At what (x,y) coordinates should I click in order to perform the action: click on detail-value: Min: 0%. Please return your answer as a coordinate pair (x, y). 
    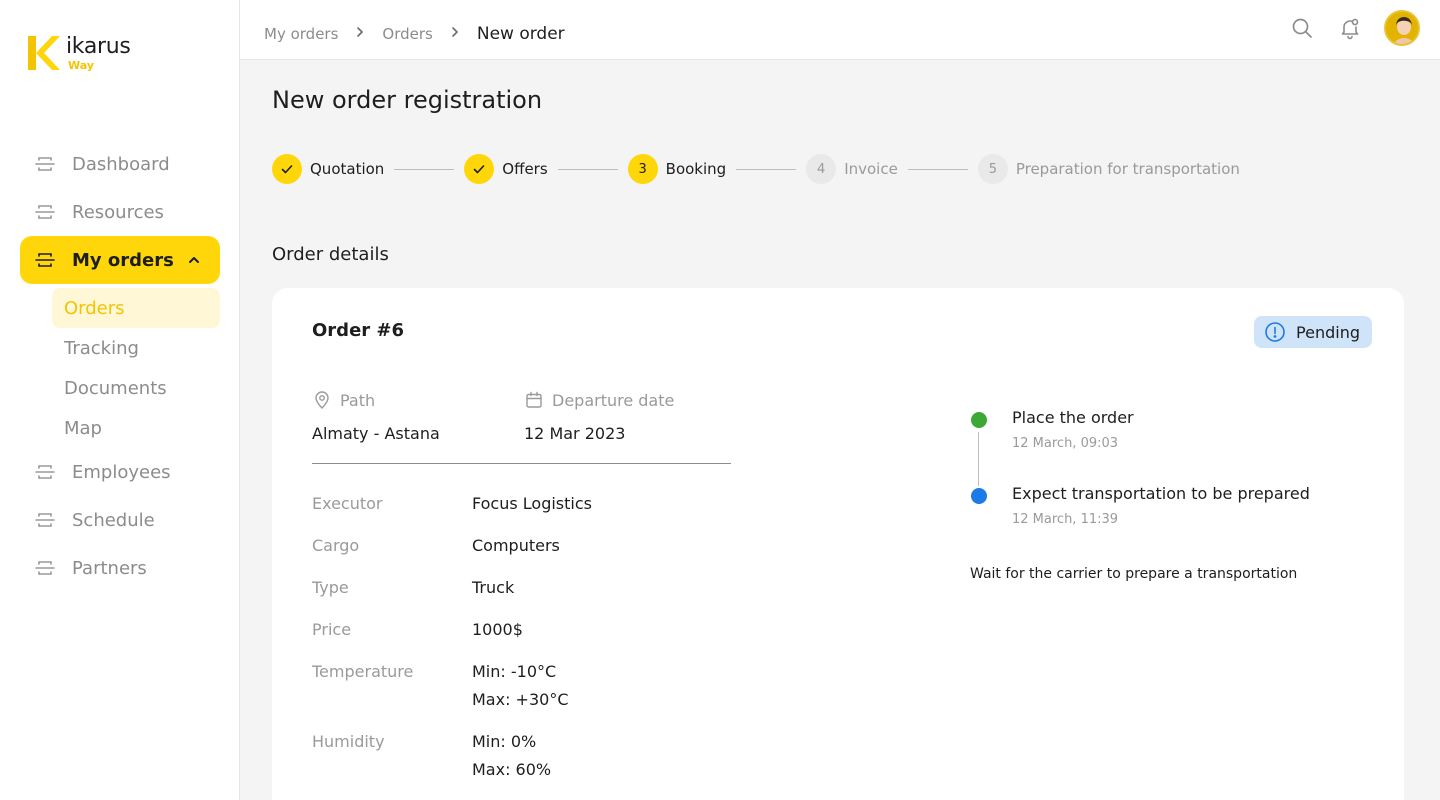
    Looking at the image, I should click on (504, 741).